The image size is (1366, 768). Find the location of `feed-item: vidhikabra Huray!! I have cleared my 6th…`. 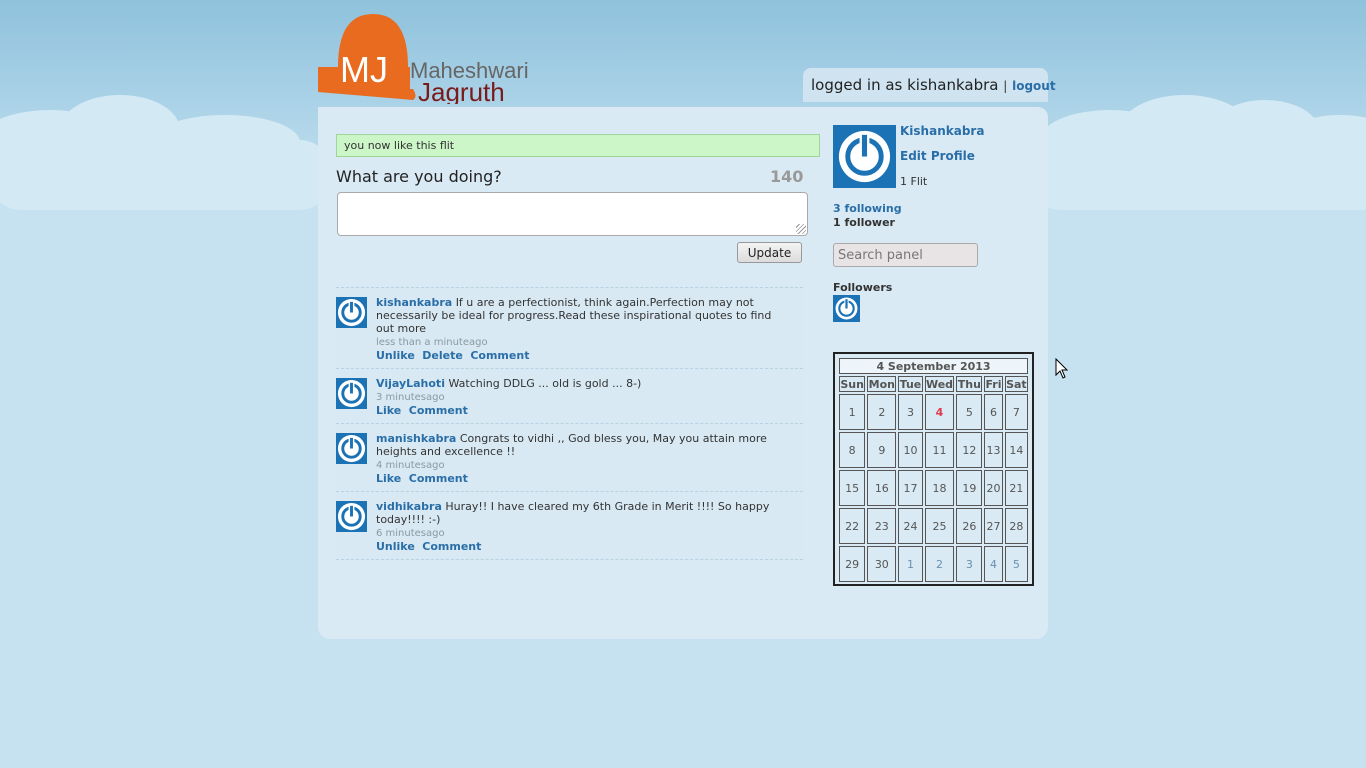

feed-item: vidhikabra Huray!! I have cleared my 6th… is located at coordinates (569, 525).